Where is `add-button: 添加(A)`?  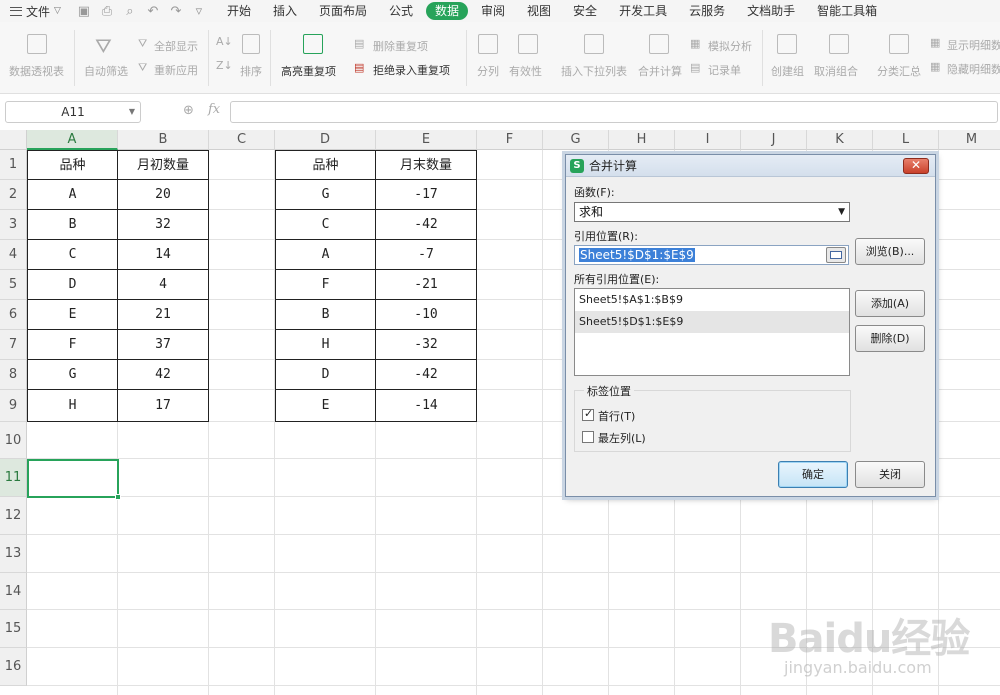 add-button: 添加(A) is located at coordinates (890, 303).